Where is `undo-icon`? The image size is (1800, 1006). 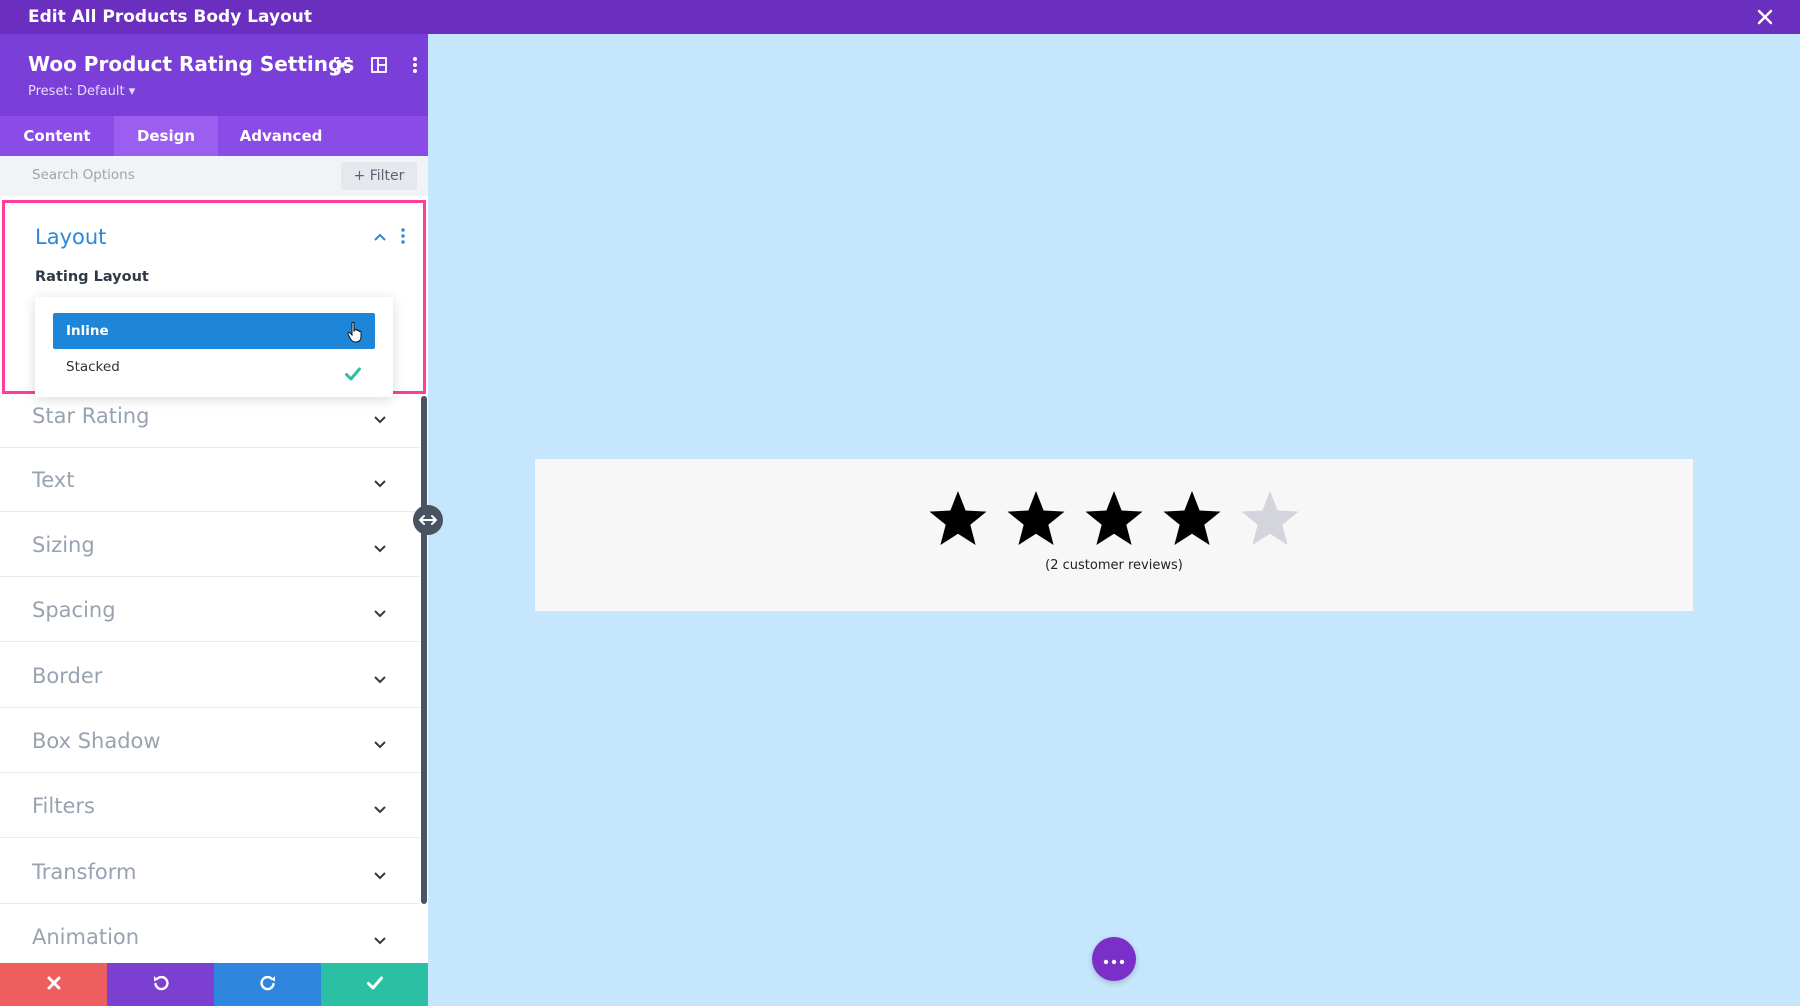 undo-icon is located at coordinates (161, 985).